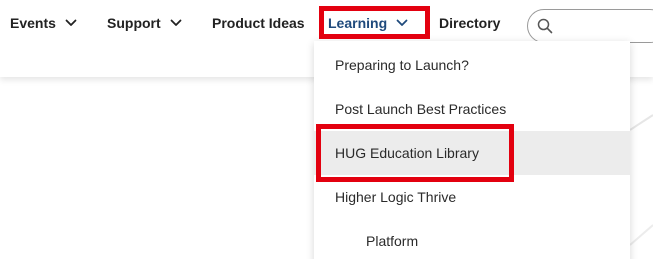  I want to click on nav-item-label: Events, so click(33, 23).